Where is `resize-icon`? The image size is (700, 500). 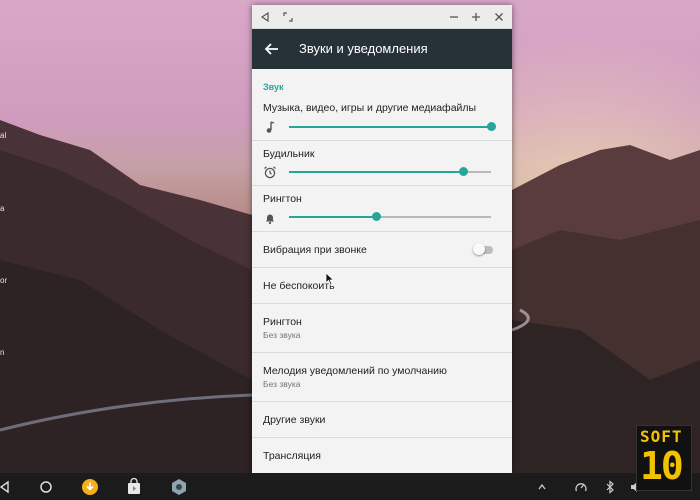 resize-icon is located at coordinates (288, 17).